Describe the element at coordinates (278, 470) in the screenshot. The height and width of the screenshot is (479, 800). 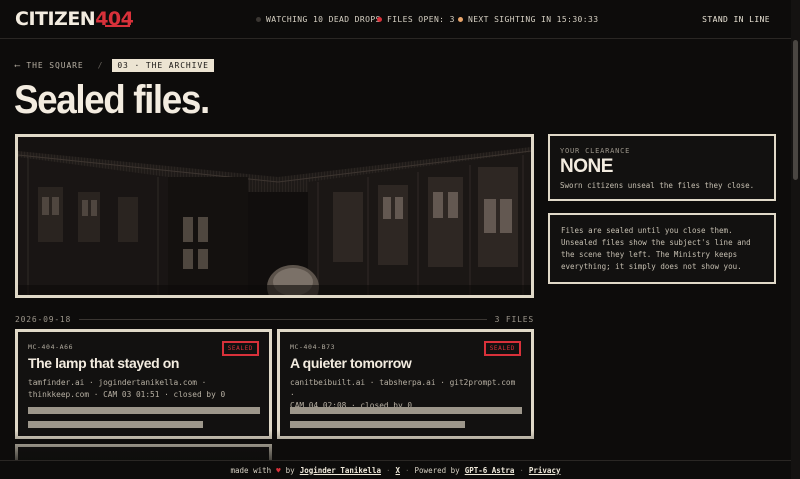
I see `heart-icon: ♥` at that location.